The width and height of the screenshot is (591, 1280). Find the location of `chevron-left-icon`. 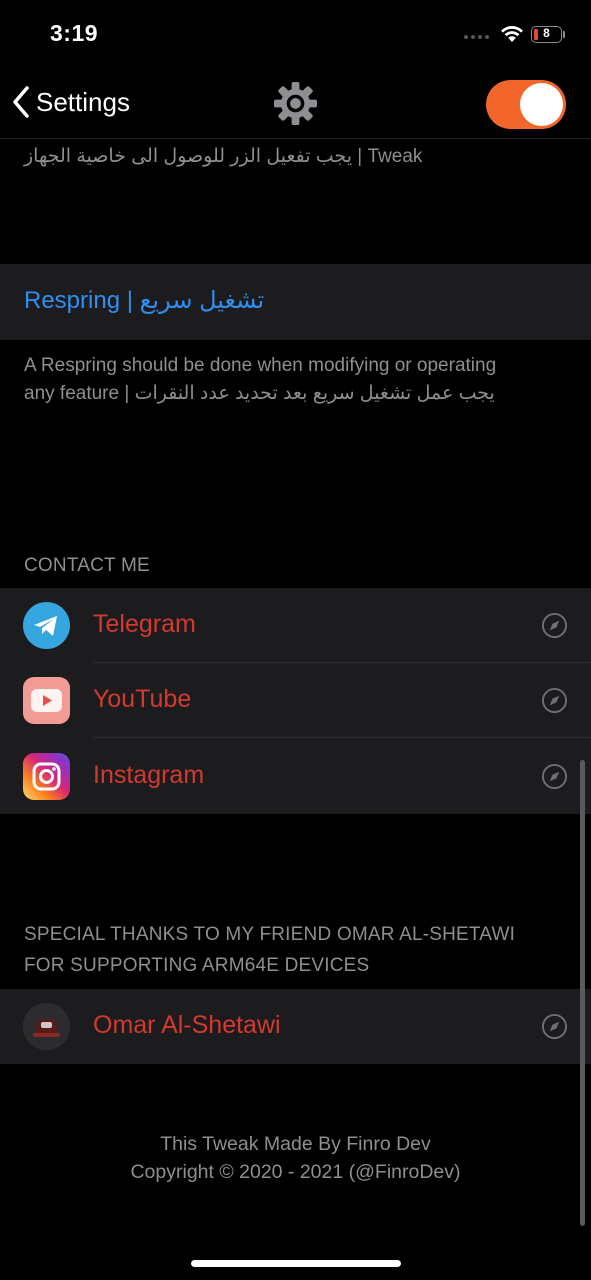

chevron-left-icon is located at coordinates (21, 102).